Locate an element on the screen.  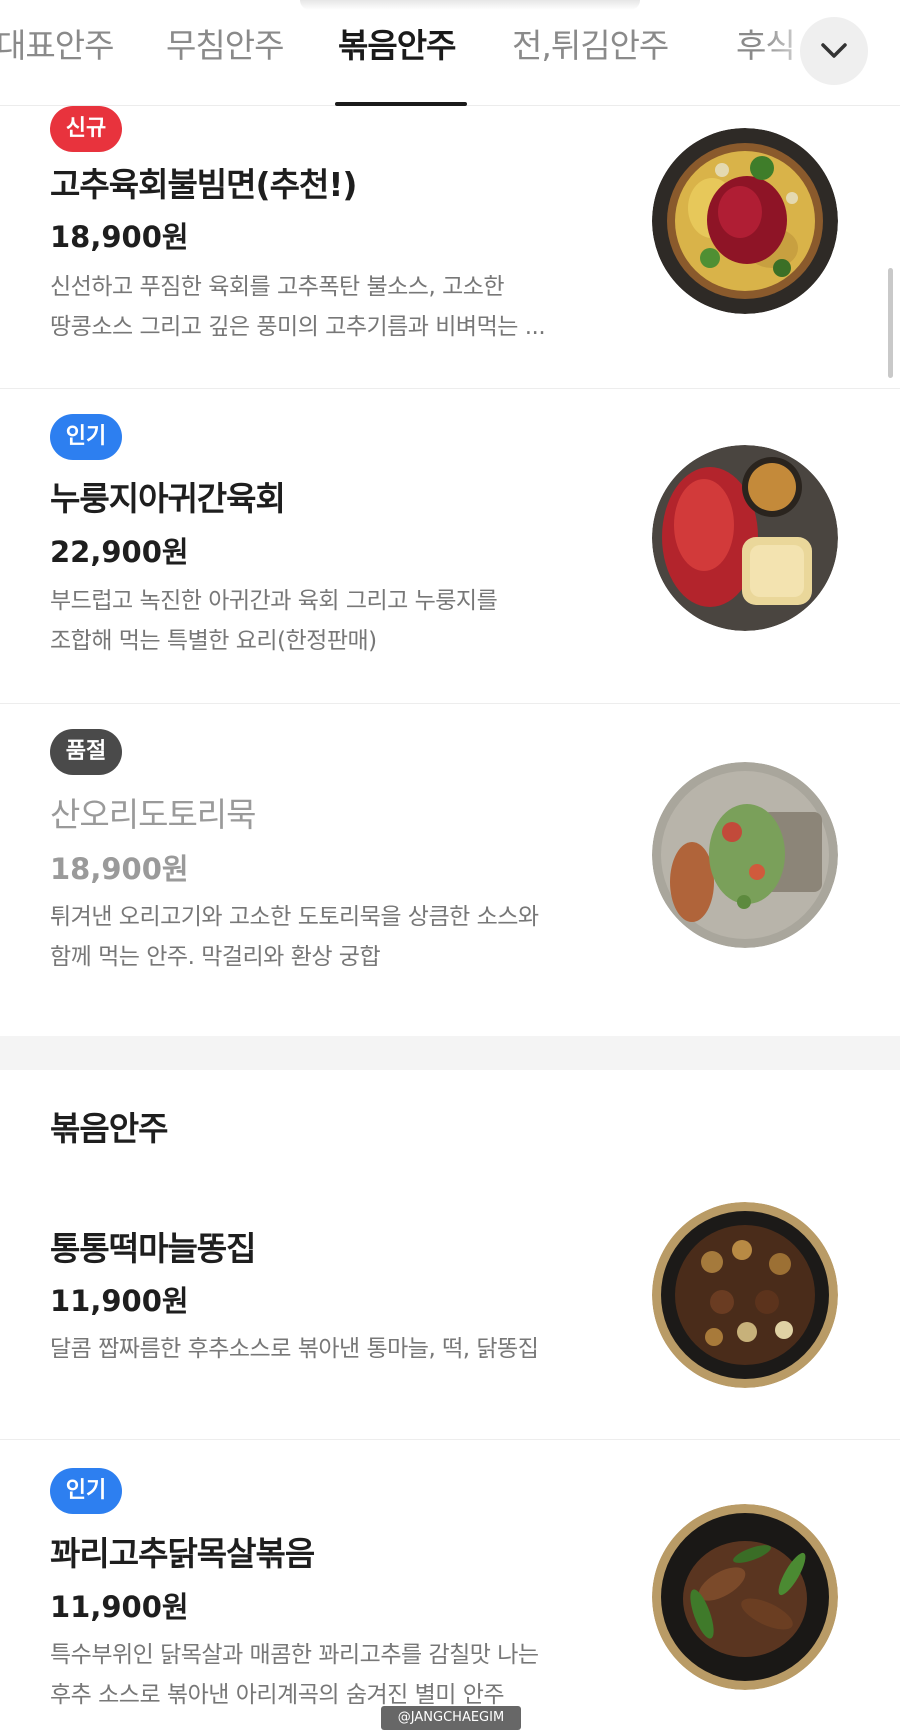
food-photo-bibimmyeon is located at coordinates (745, 221).